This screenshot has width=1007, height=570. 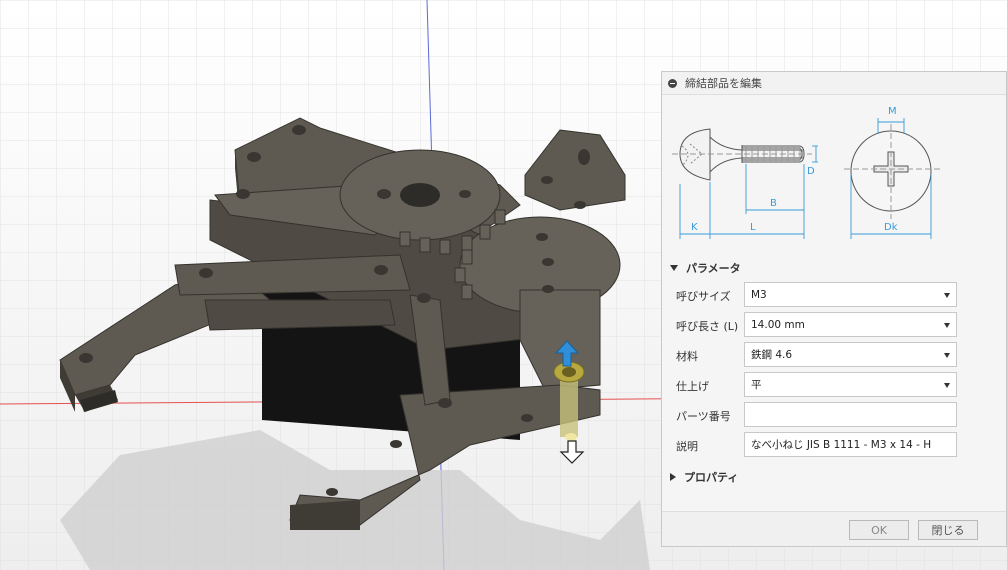 I want to click on ok-button: OK, so click(x=879, y=530).